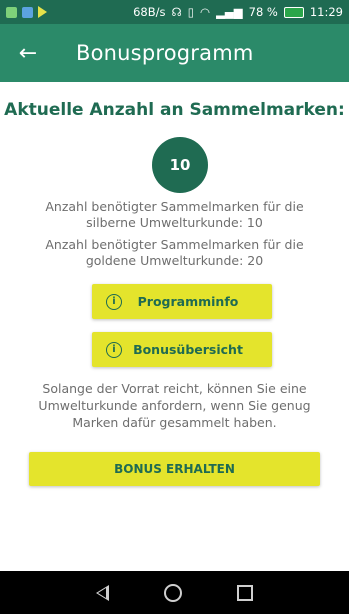  What do you see at coordinates (245, 592) in the screenshot?
I see `nav-recents-icon` at bounding box center [245, 592].